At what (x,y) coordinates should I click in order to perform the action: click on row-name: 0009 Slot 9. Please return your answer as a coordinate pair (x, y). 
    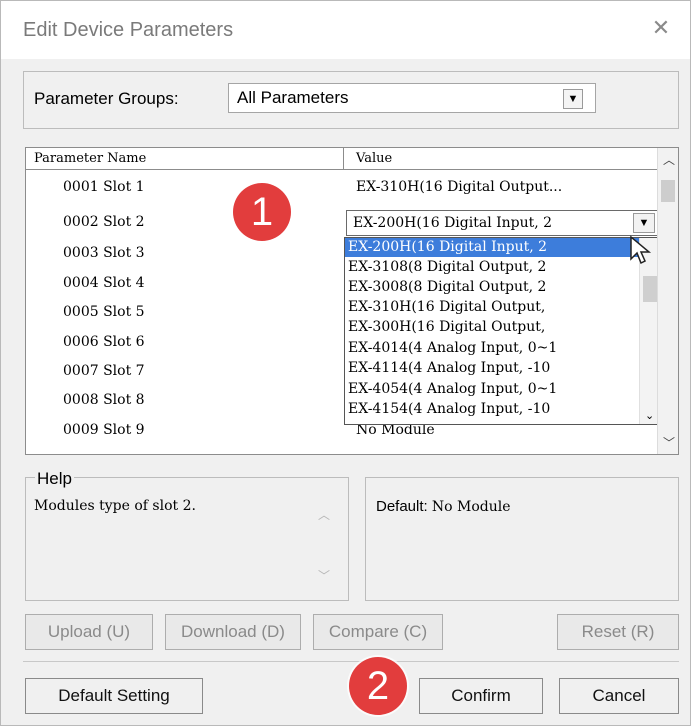
    Looking at the image, I should click on (104, 430).